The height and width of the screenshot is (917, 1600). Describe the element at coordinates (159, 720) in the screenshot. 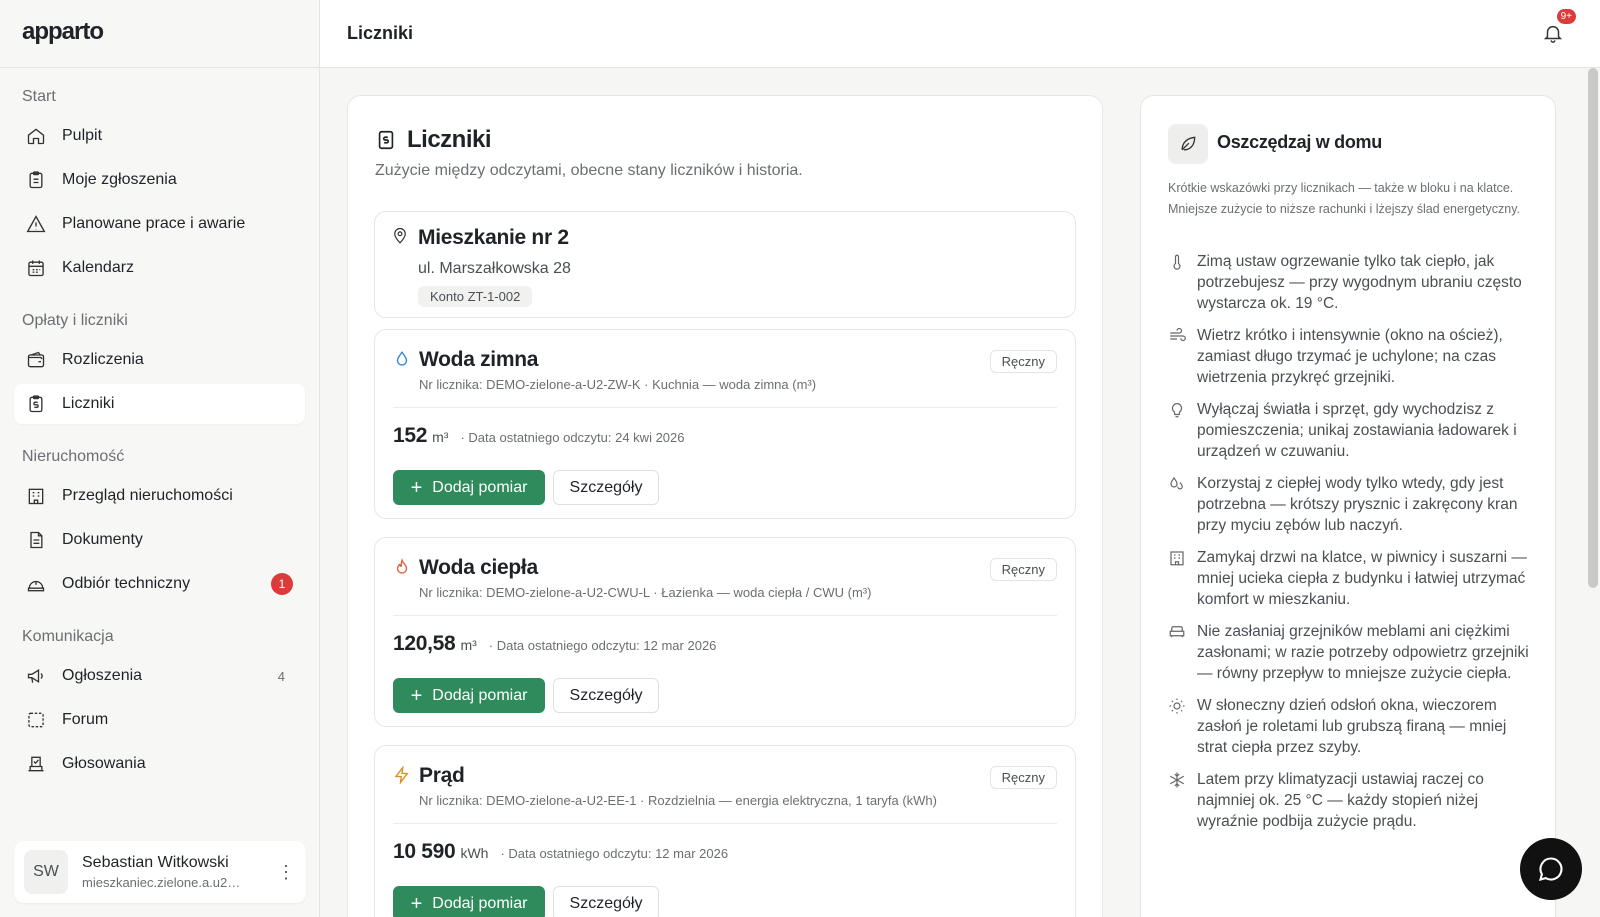

I see `sidebar-item-forum: Forum` at that location.